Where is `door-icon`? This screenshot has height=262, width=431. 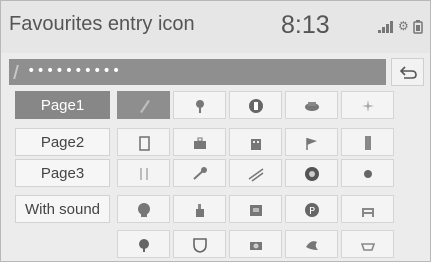
door-icon is located at coordinates (144, 143).